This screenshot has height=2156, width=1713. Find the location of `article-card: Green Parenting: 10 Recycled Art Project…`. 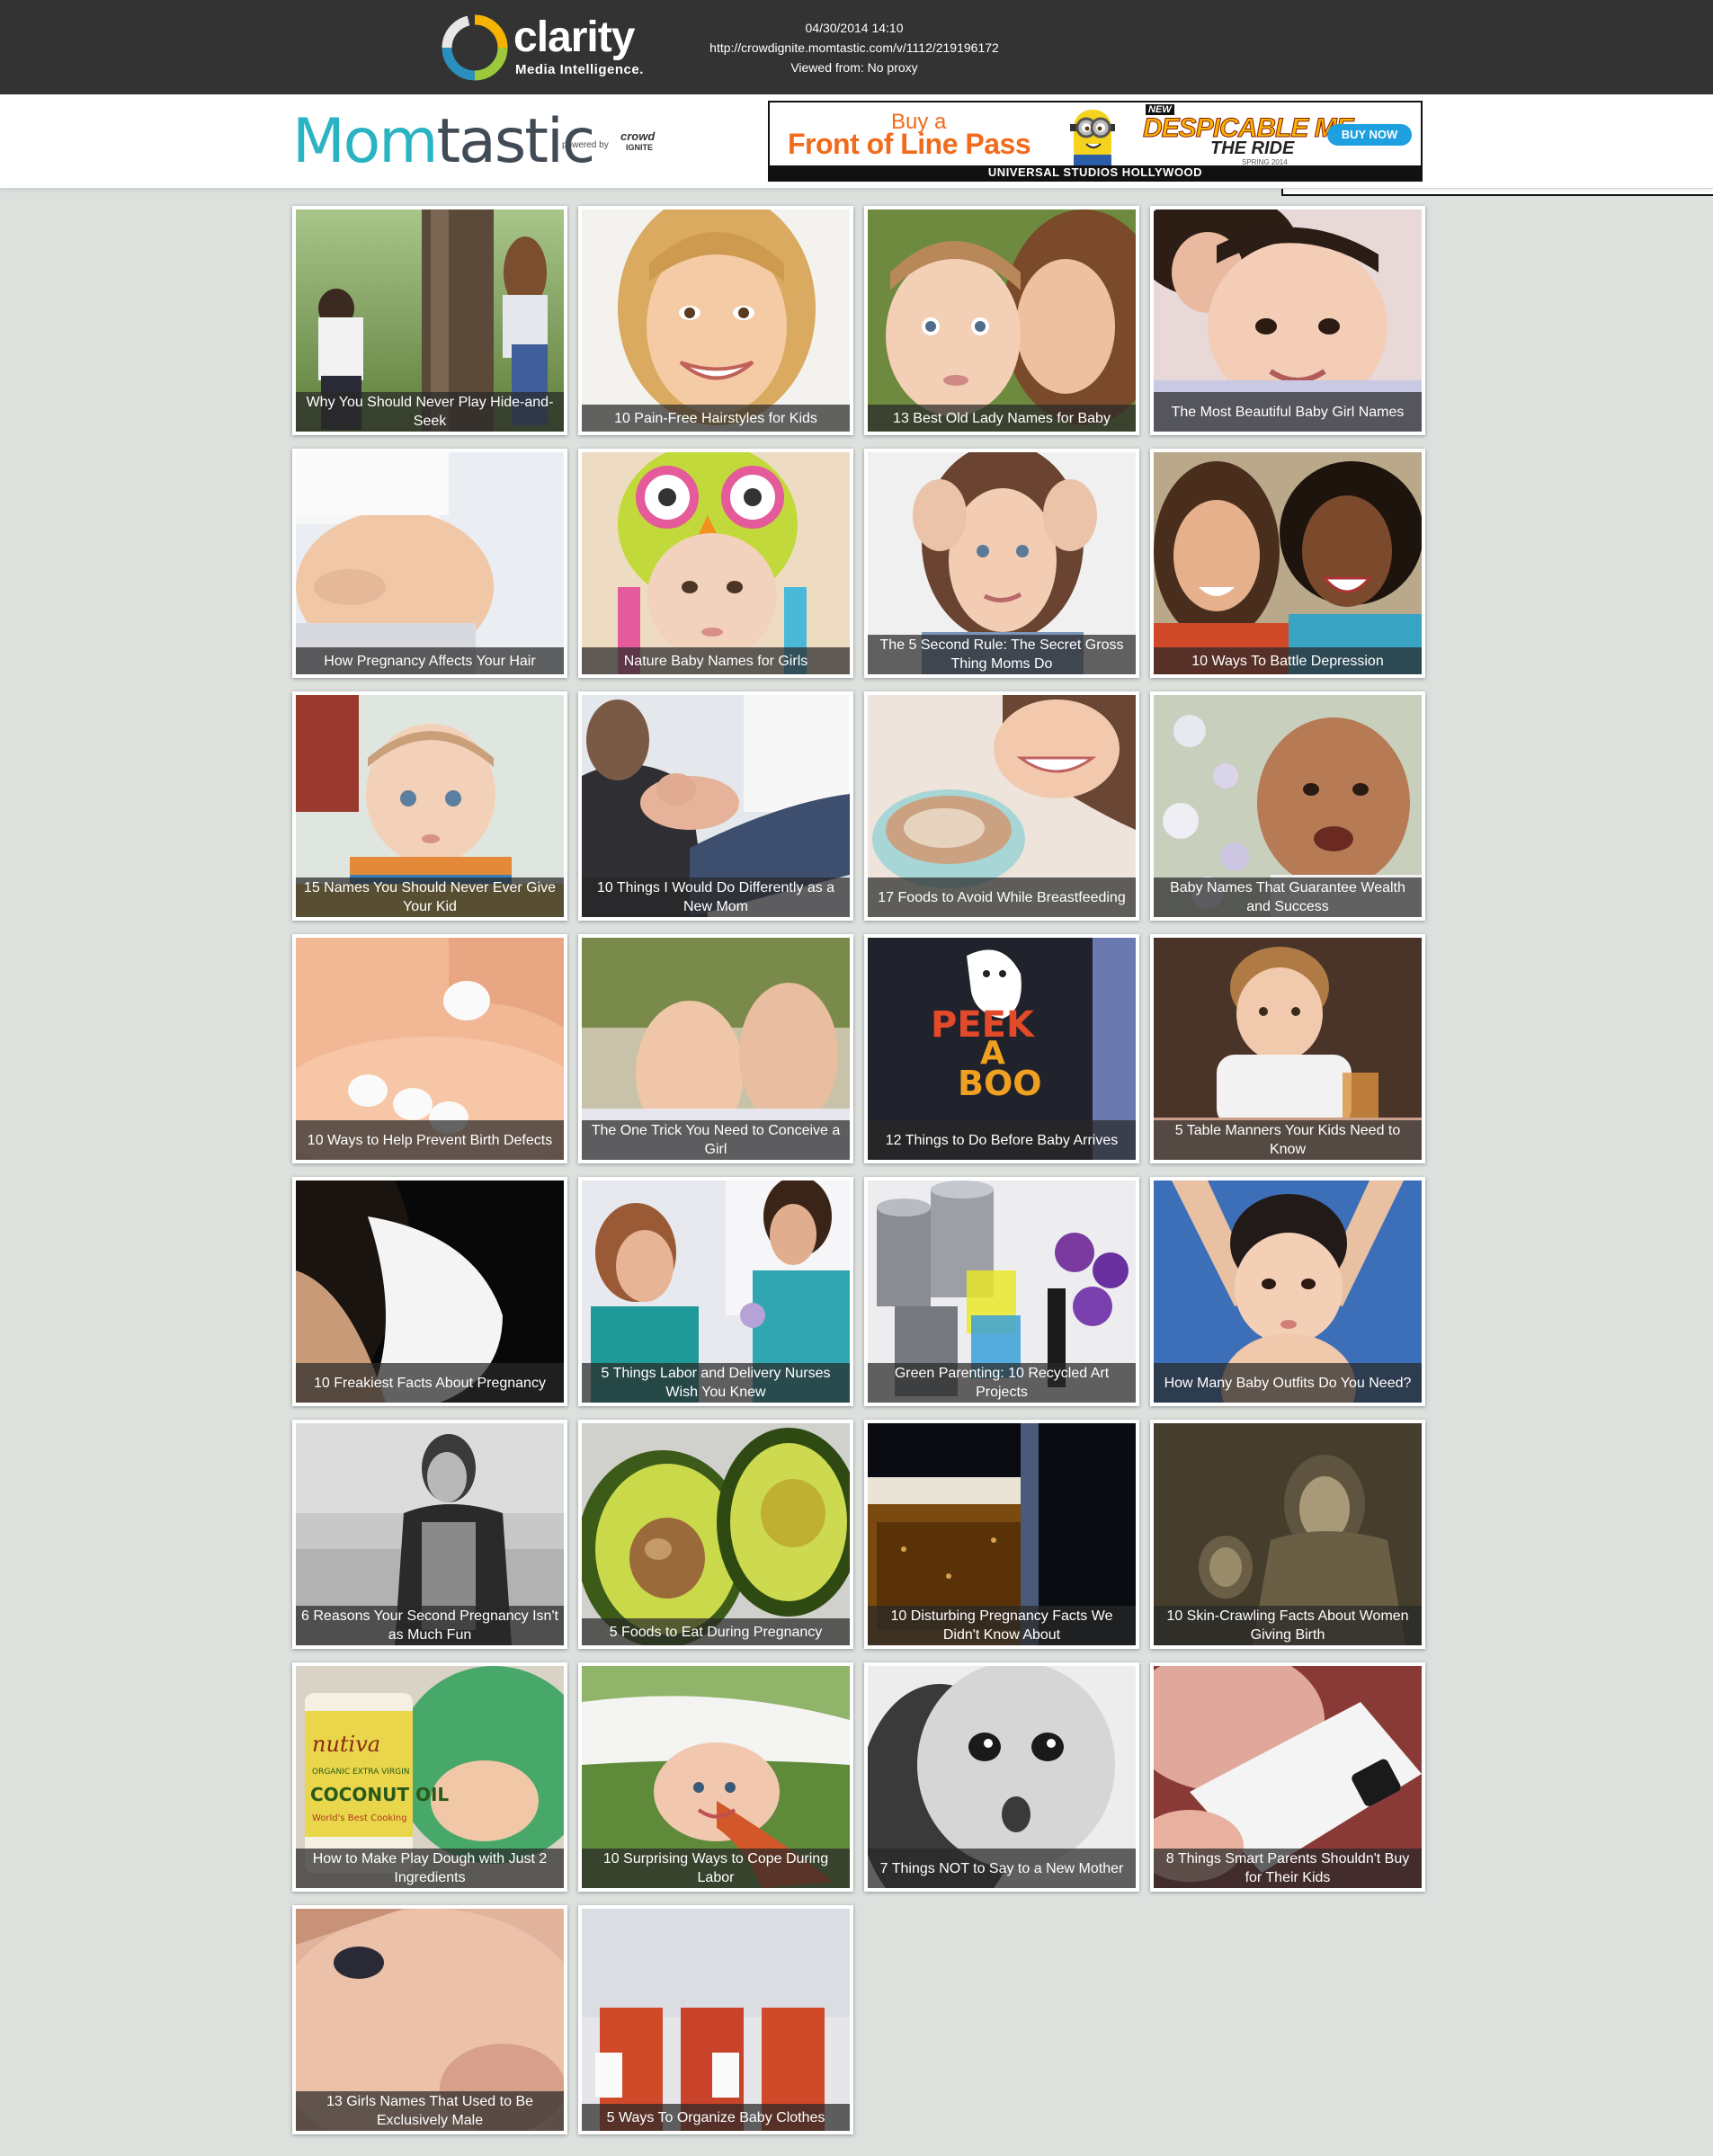

article-card: Green Parenting: 10 Recycled Art Project… is located at coordinates (1001, 1292).